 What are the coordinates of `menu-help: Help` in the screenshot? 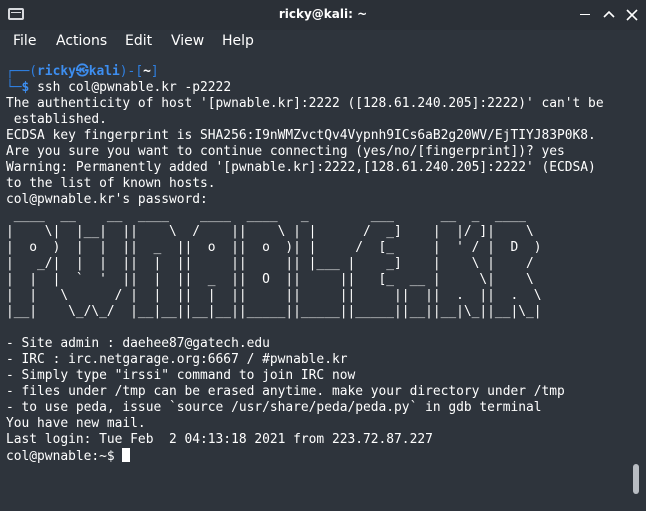 It's located at (238, 41).